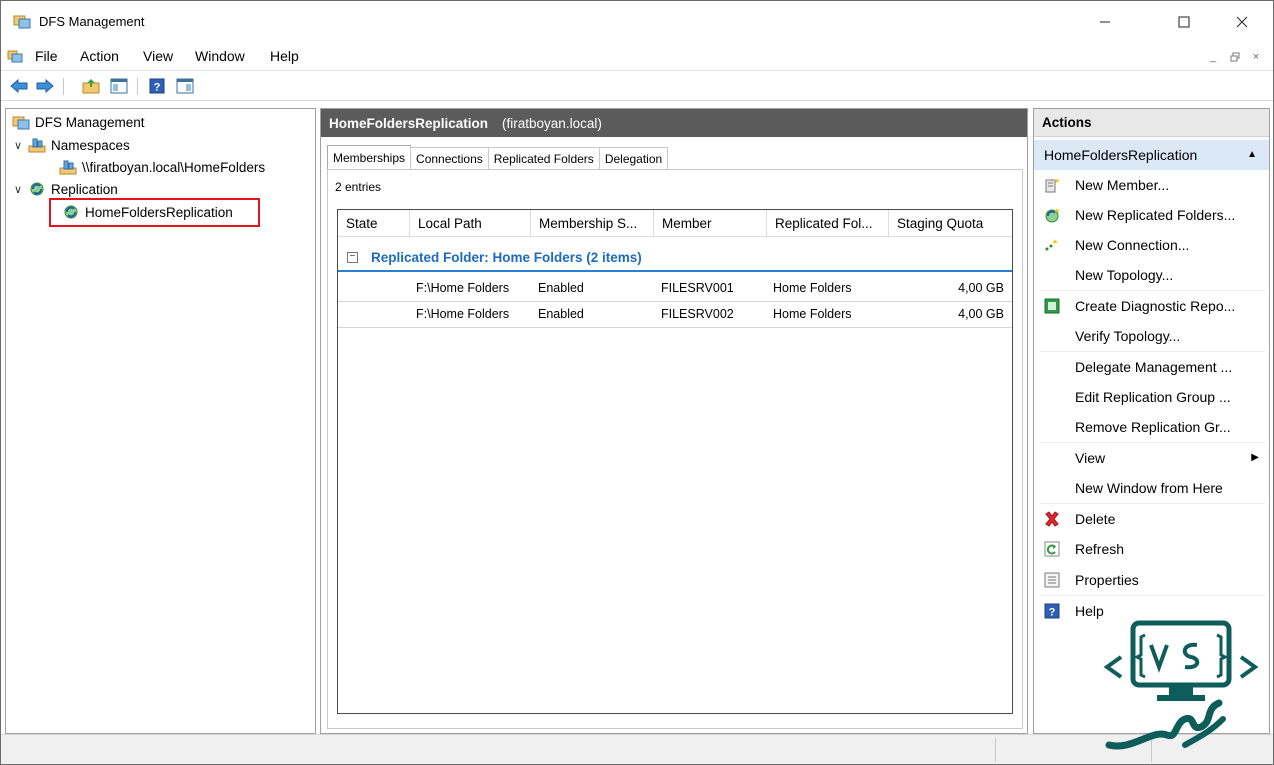 The height and width of the screenshot is (765, 1274). What do you see at coordinates (697, 314) in the screenshot?
I see `cell-member: FILESRV002` at bounding box center [697, 314].